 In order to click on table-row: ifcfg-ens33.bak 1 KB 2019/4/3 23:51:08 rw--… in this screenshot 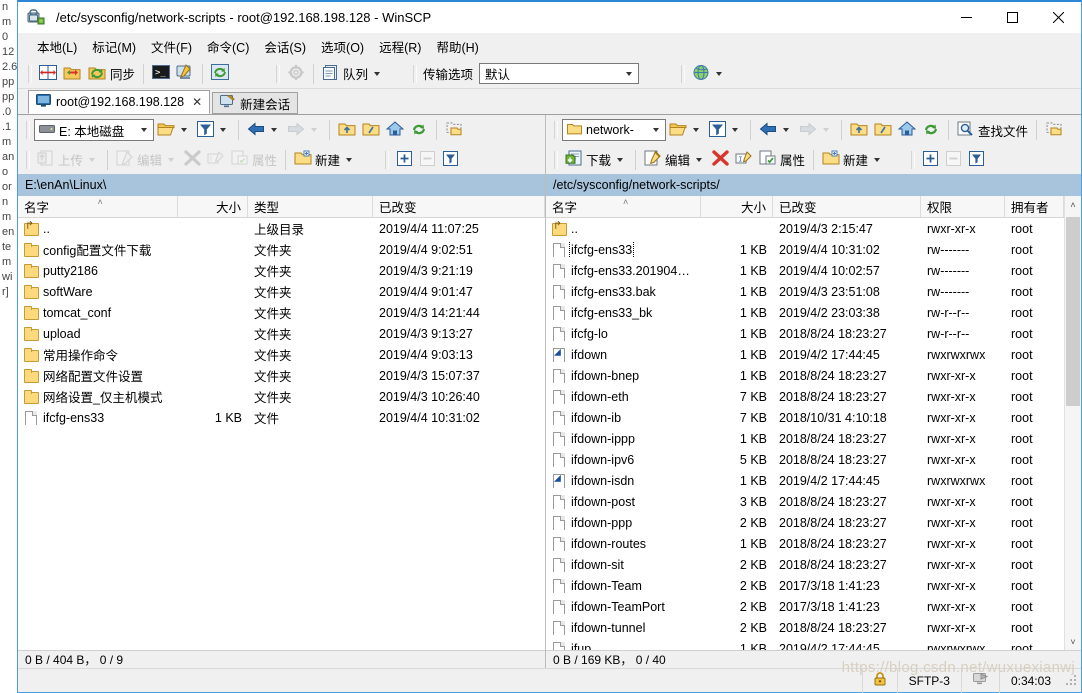, I will do `click(805, 291)`.